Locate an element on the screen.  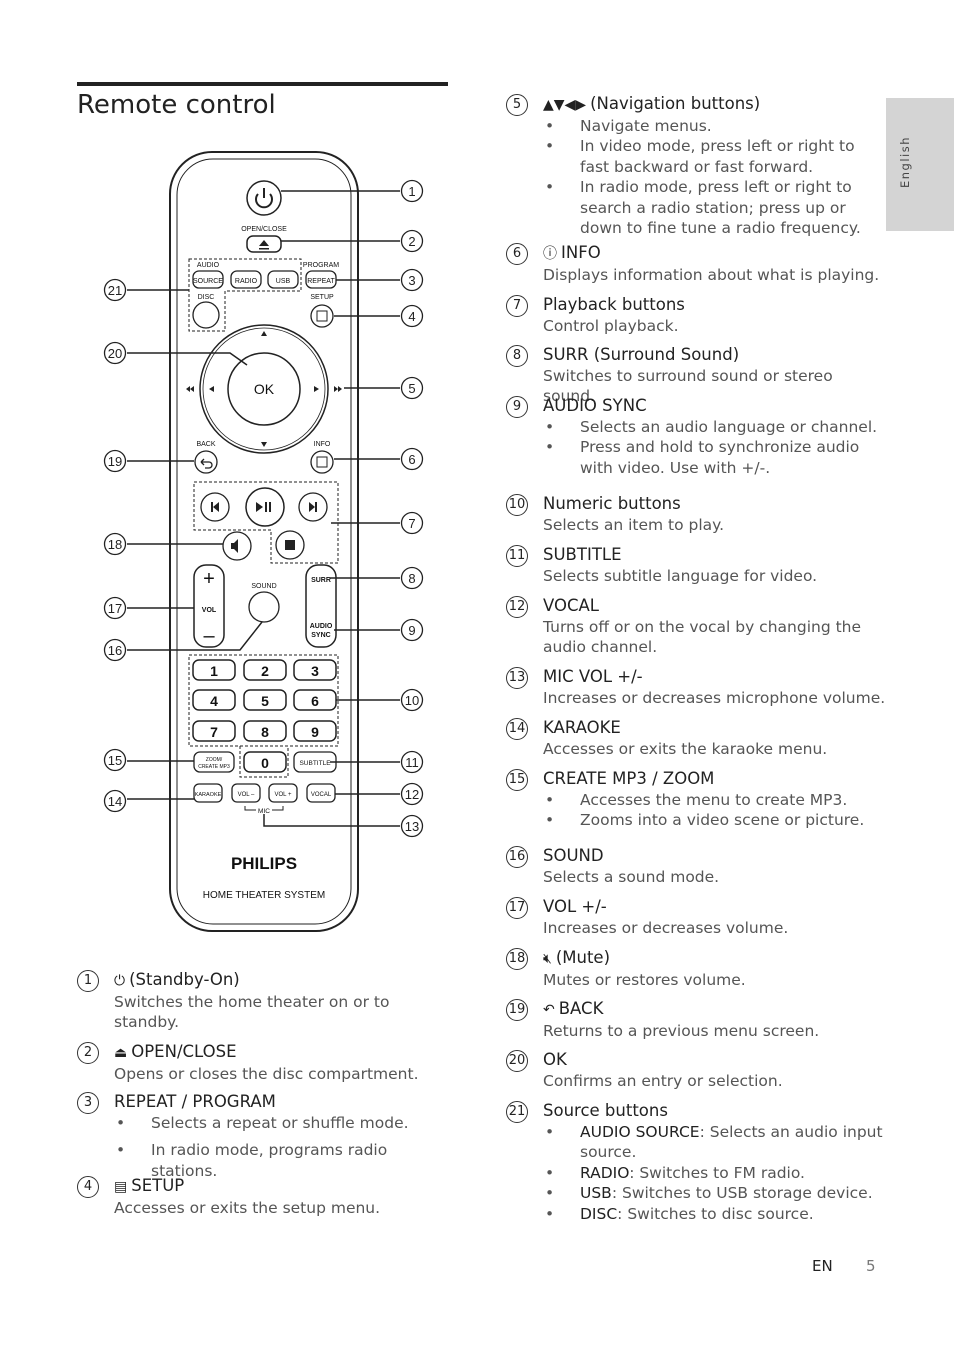
callout-number: 21 is located at coordinates (115, 290).